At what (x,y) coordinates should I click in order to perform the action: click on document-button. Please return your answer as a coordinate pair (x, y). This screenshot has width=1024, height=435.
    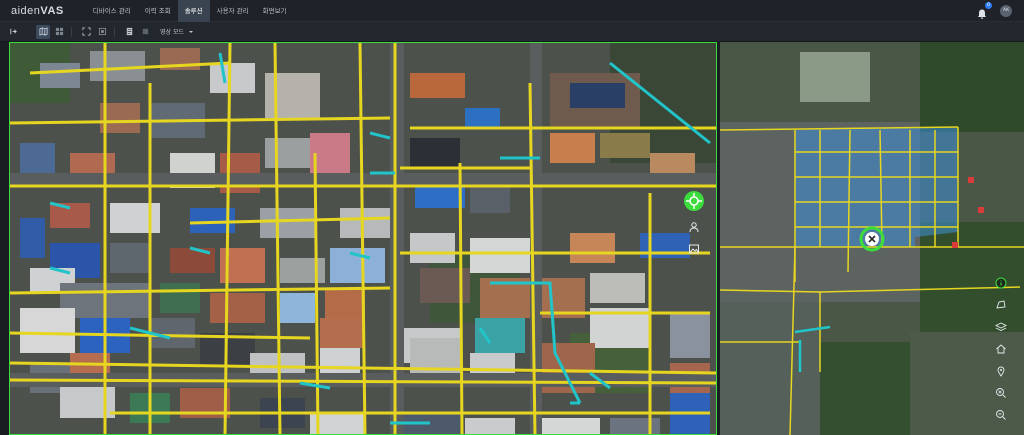
    Looking at the image, I should click on (129, 32).